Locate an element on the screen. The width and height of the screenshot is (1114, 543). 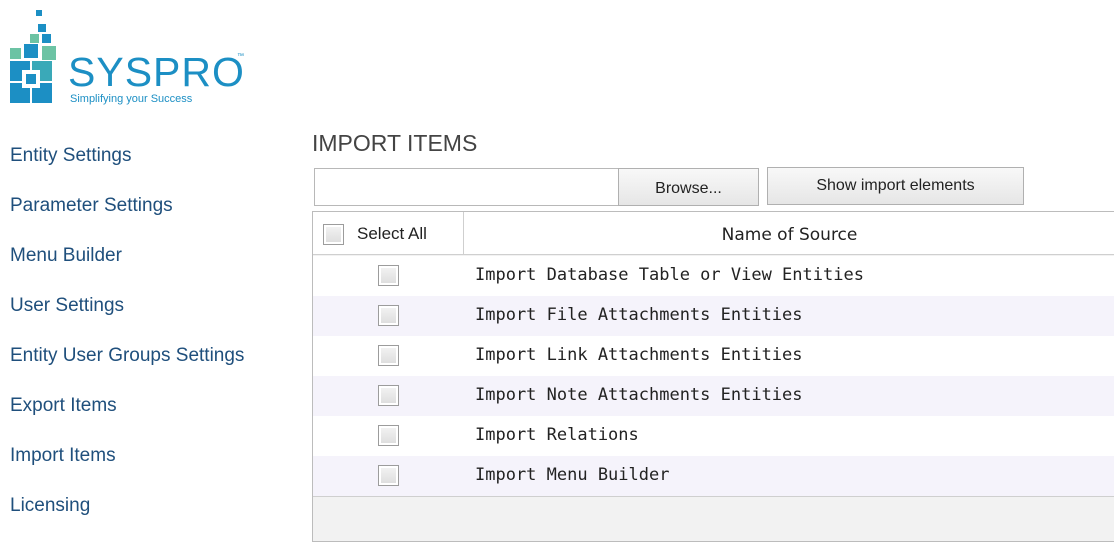
row-source-name: Import Relations is located at coordinates (557, 435).